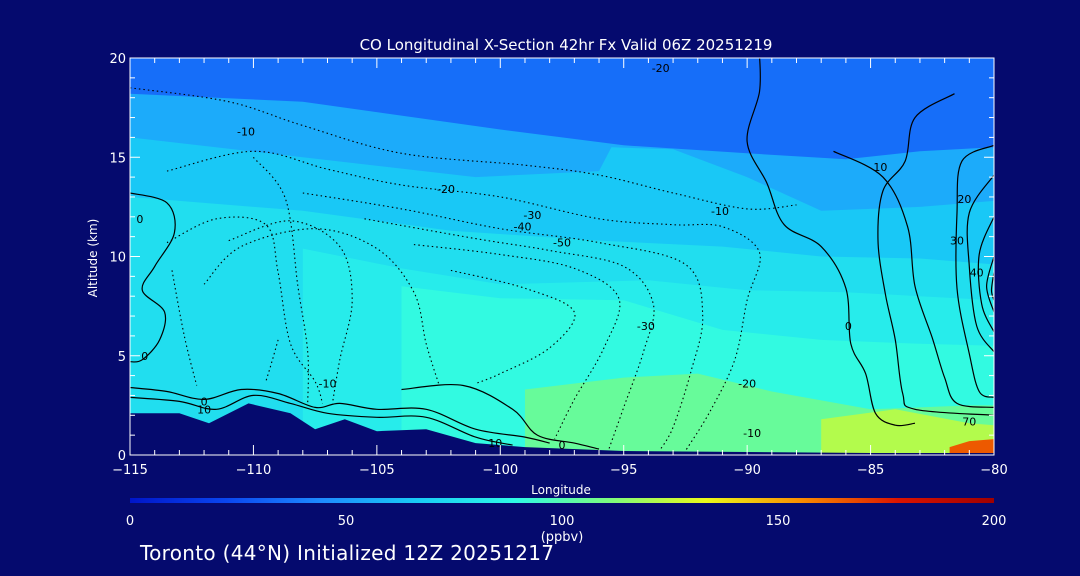  Describe the element at coordinates (562, 500) in the screenshot. I see `colorbar` at that location.